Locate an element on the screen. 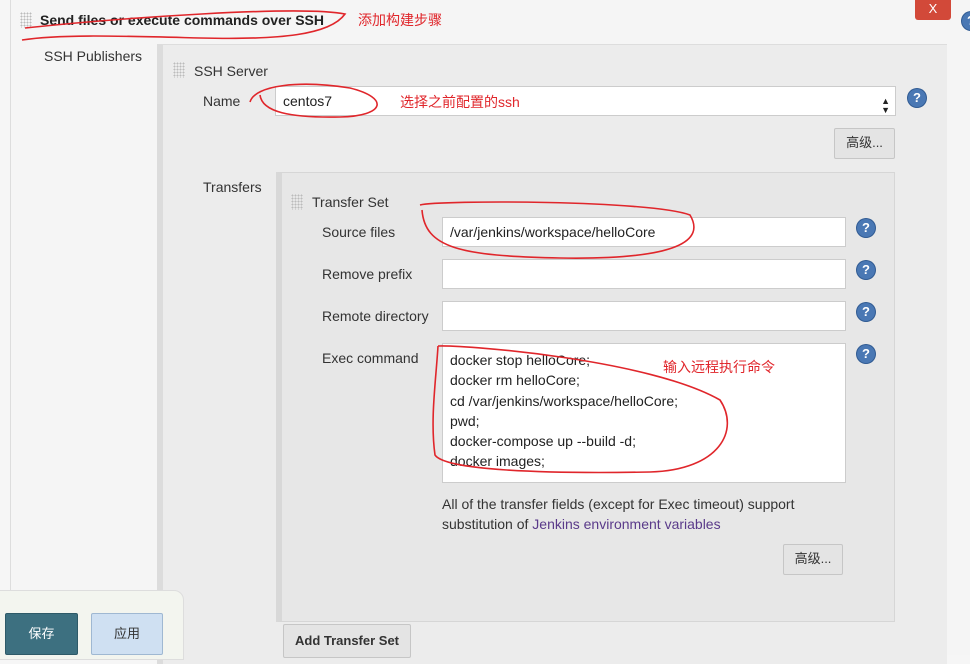 The image size is (970, 664). annotation-circle-name is located at coordinates (313, 100).